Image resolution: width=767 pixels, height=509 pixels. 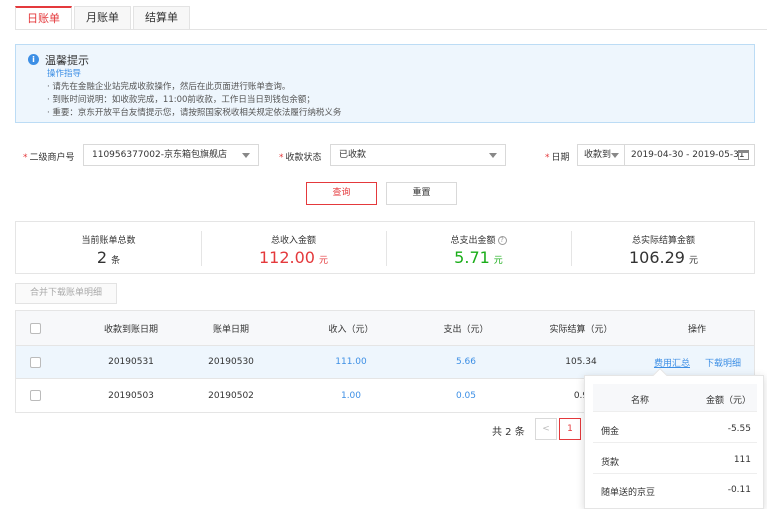 What do you see at coordinates (675, 429) in the screenshot?
I see `popover-row: 佣金 -5.55` at bounding box center [675, 429].